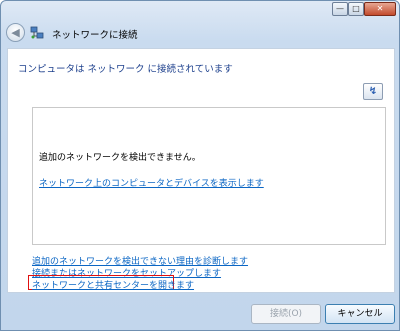  What do you see at coordinates (286, 314) in the screenshot?
I see `connect-button: 接続(O)` at bounding box center [286, 314].